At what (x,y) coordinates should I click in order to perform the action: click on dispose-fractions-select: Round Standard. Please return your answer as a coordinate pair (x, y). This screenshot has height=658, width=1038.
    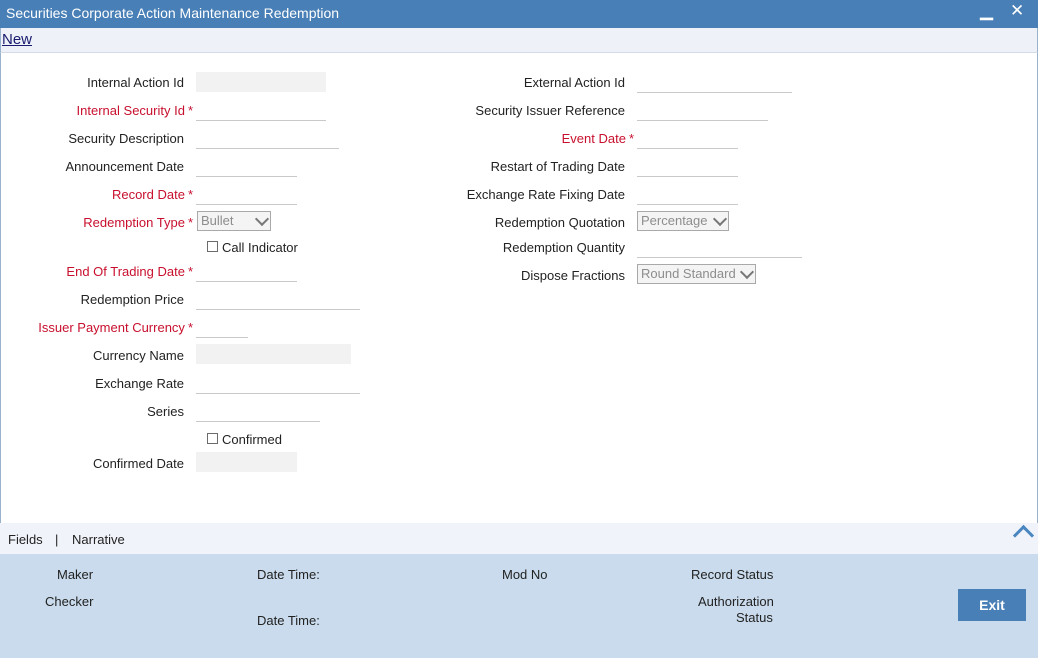
    Looking at the image, I should click on (696, 274).